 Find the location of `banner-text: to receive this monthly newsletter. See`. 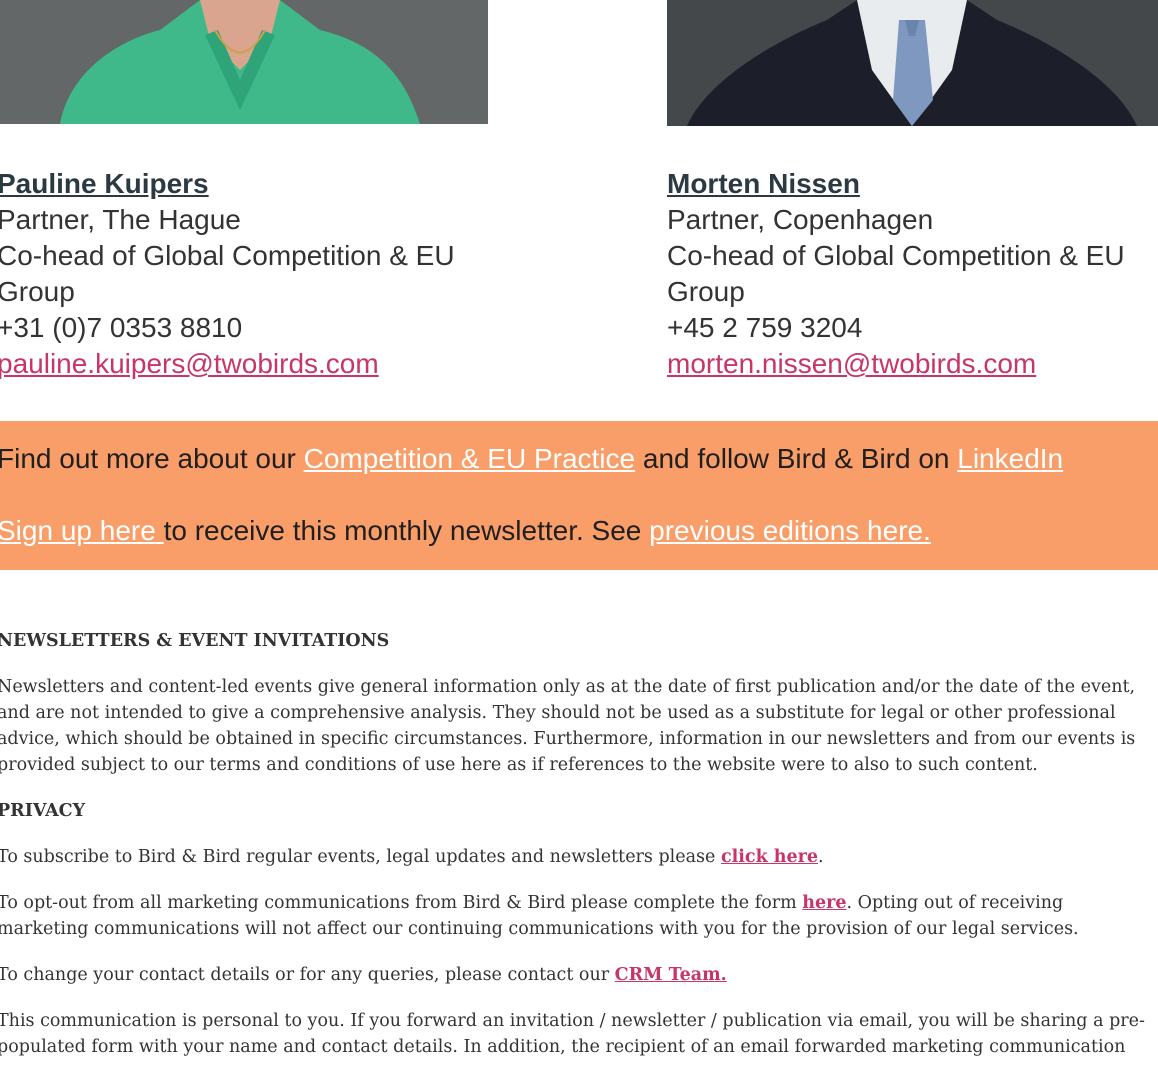

banner-text: to receive this monthly newsletter. See is located at coordinates (406, 530).